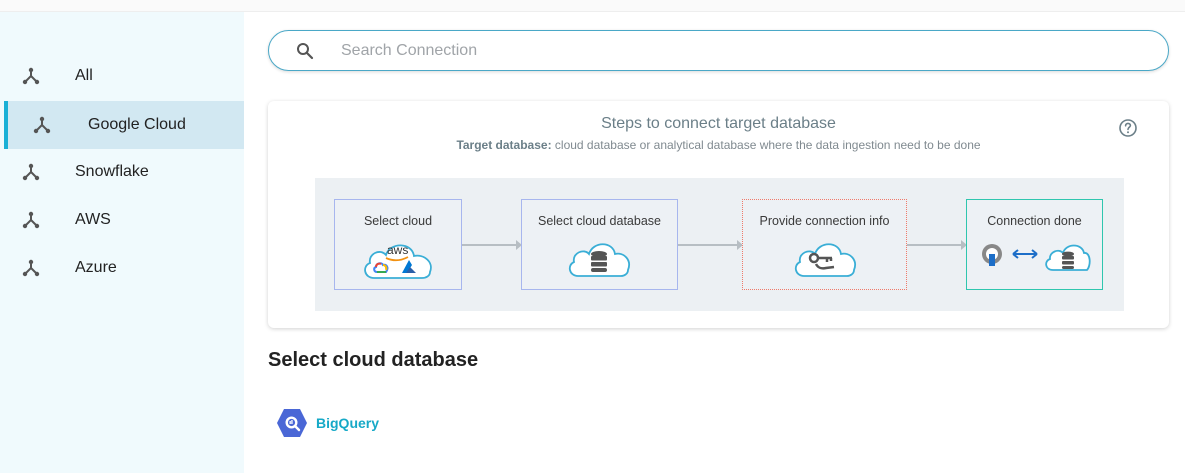  I want to click on sidebar-item-google-cloud: Google Cloud, so click(124, 125).